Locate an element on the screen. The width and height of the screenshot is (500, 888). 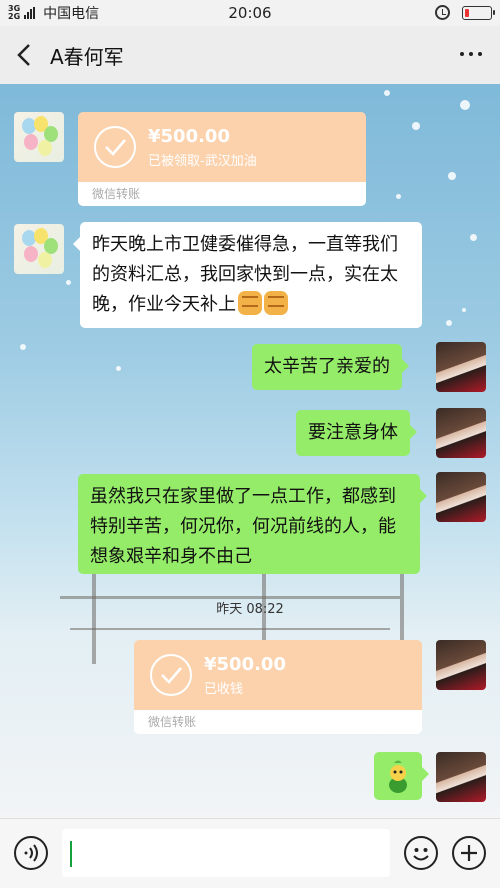
fence-post is located at coordinates (94, 619).